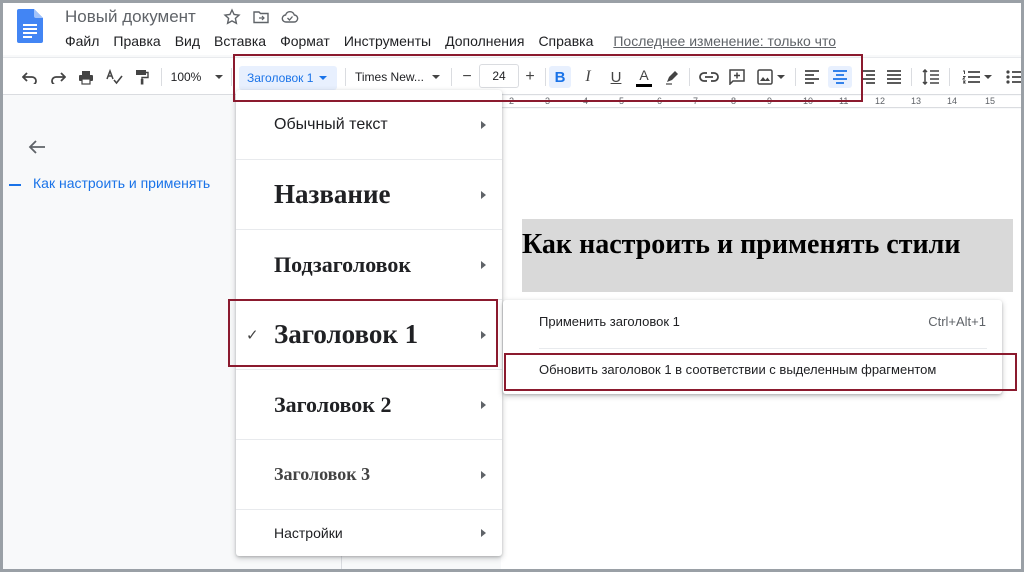 The image size is (1024, 572). I want to click on redo-button, so click(58, 77).